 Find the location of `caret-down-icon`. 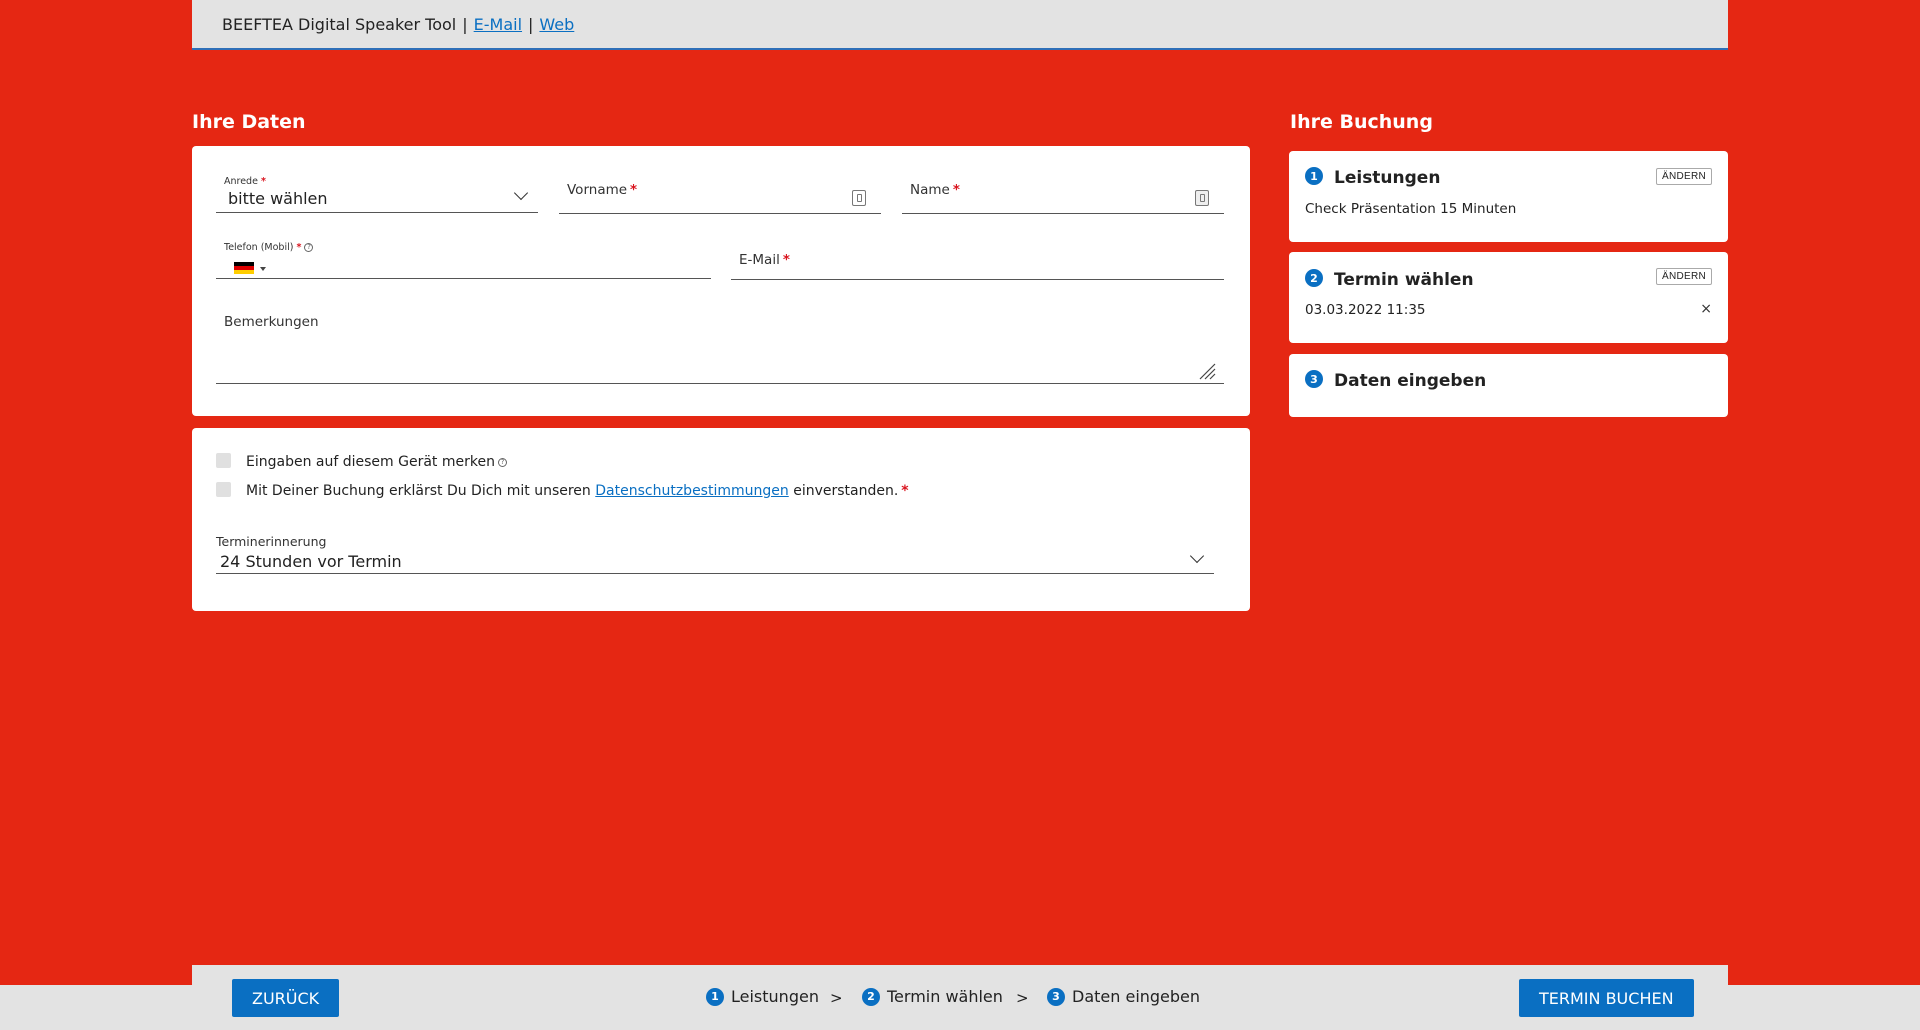

caret-down-icon is located at coordinates (263, 269).